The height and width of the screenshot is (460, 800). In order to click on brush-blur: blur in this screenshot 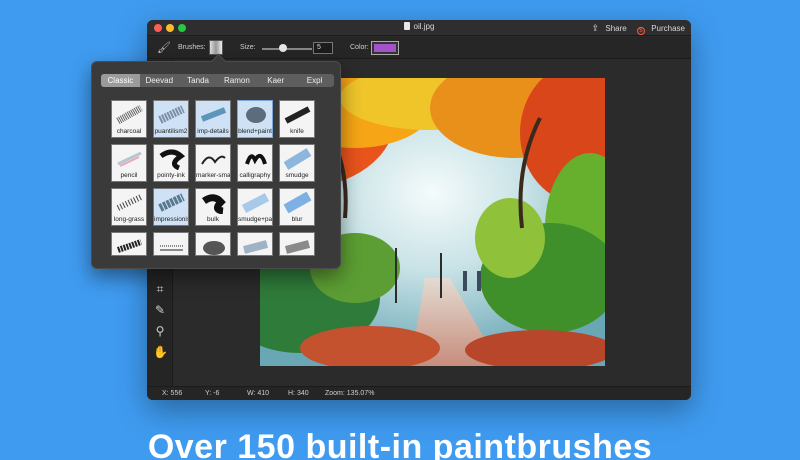, I will do `click(297, 207)`.